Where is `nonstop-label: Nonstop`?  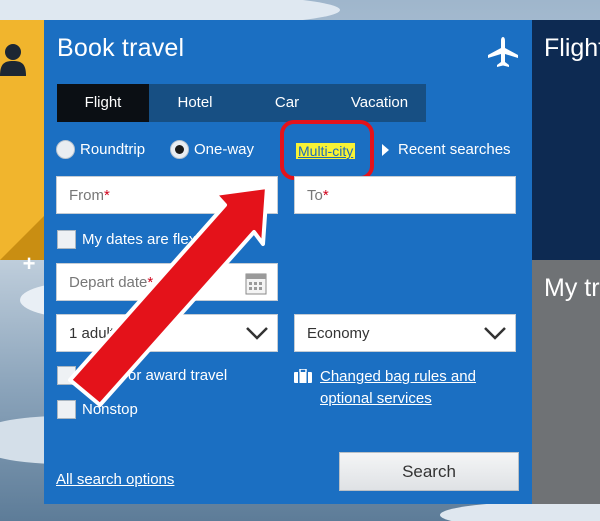
nonstop-label: Nonstop is located at coordinates (110, 409).